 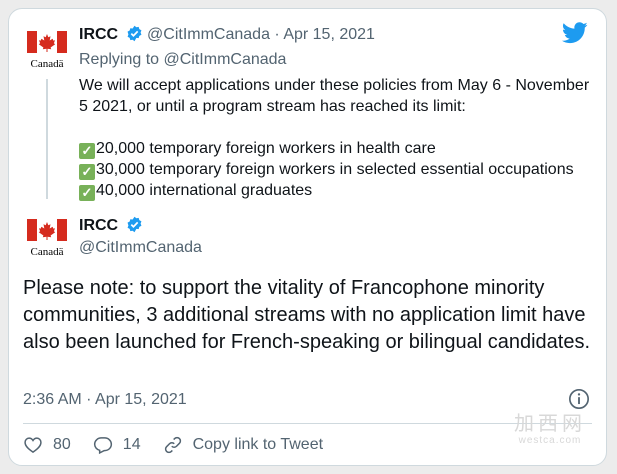 What do you see at coordinates (140, 248) in the screenshot?
I see `main-handle: @CitImmCanada` at bounding box center [140, 248].